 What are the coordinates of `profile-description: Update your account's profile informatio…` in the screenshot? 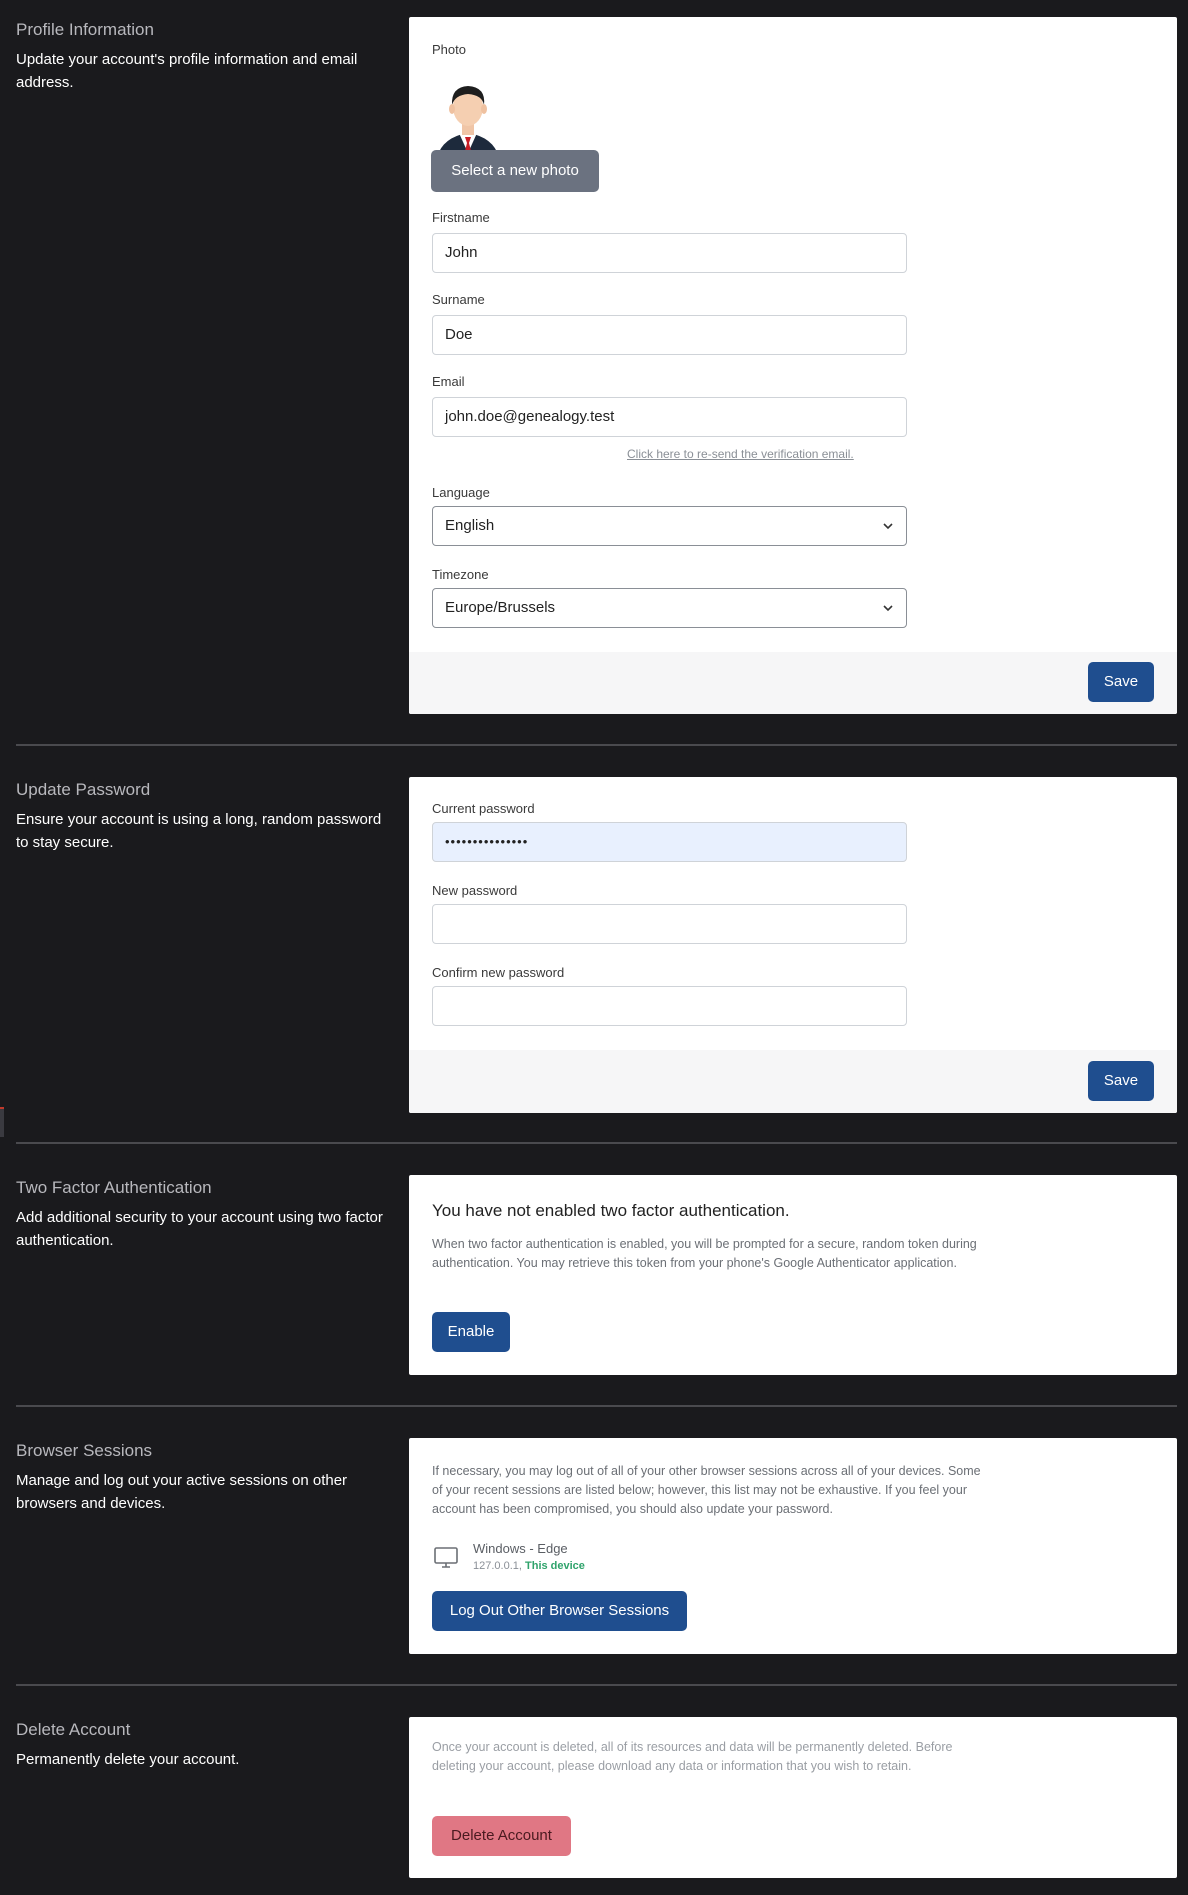 It's located at (187, 71).